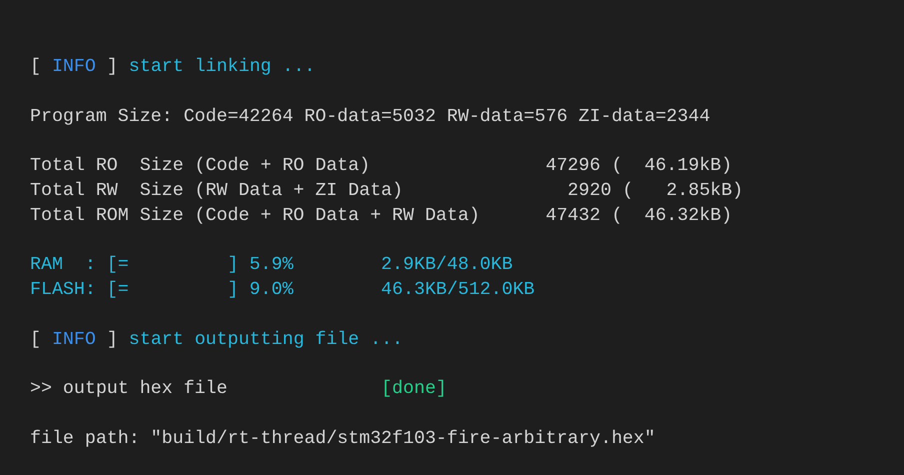 This screenshot has height=475, width=904. Describe the element at coordinates (271, 266) in the screenshot. I see `terminal-line: RAM : [= ] 5.9% 2.9KB/48.0KB` at that location.